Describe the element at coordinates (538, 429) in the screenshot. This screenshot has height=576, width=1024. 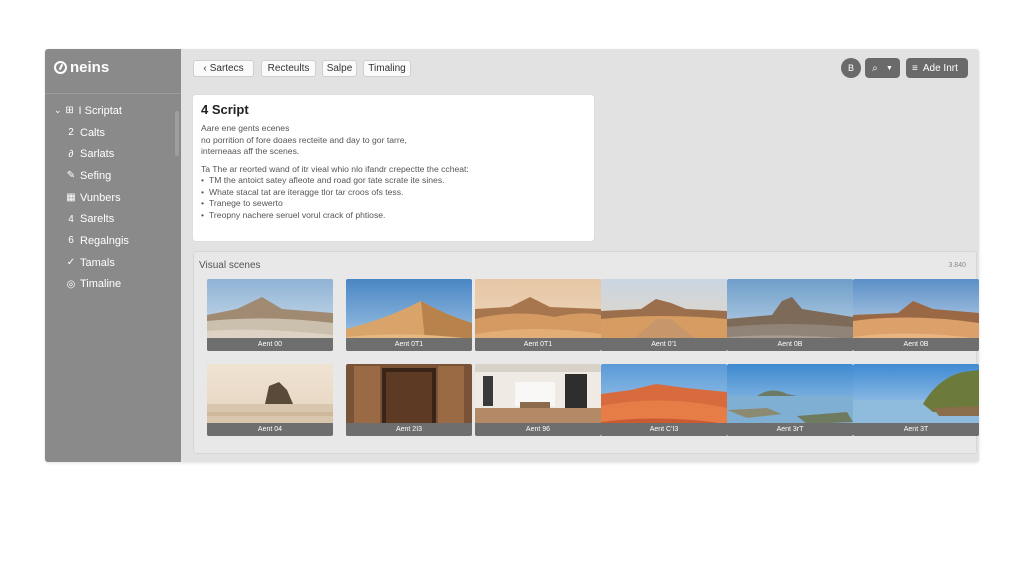
I see `scene-caption: Aent 96` at that location.